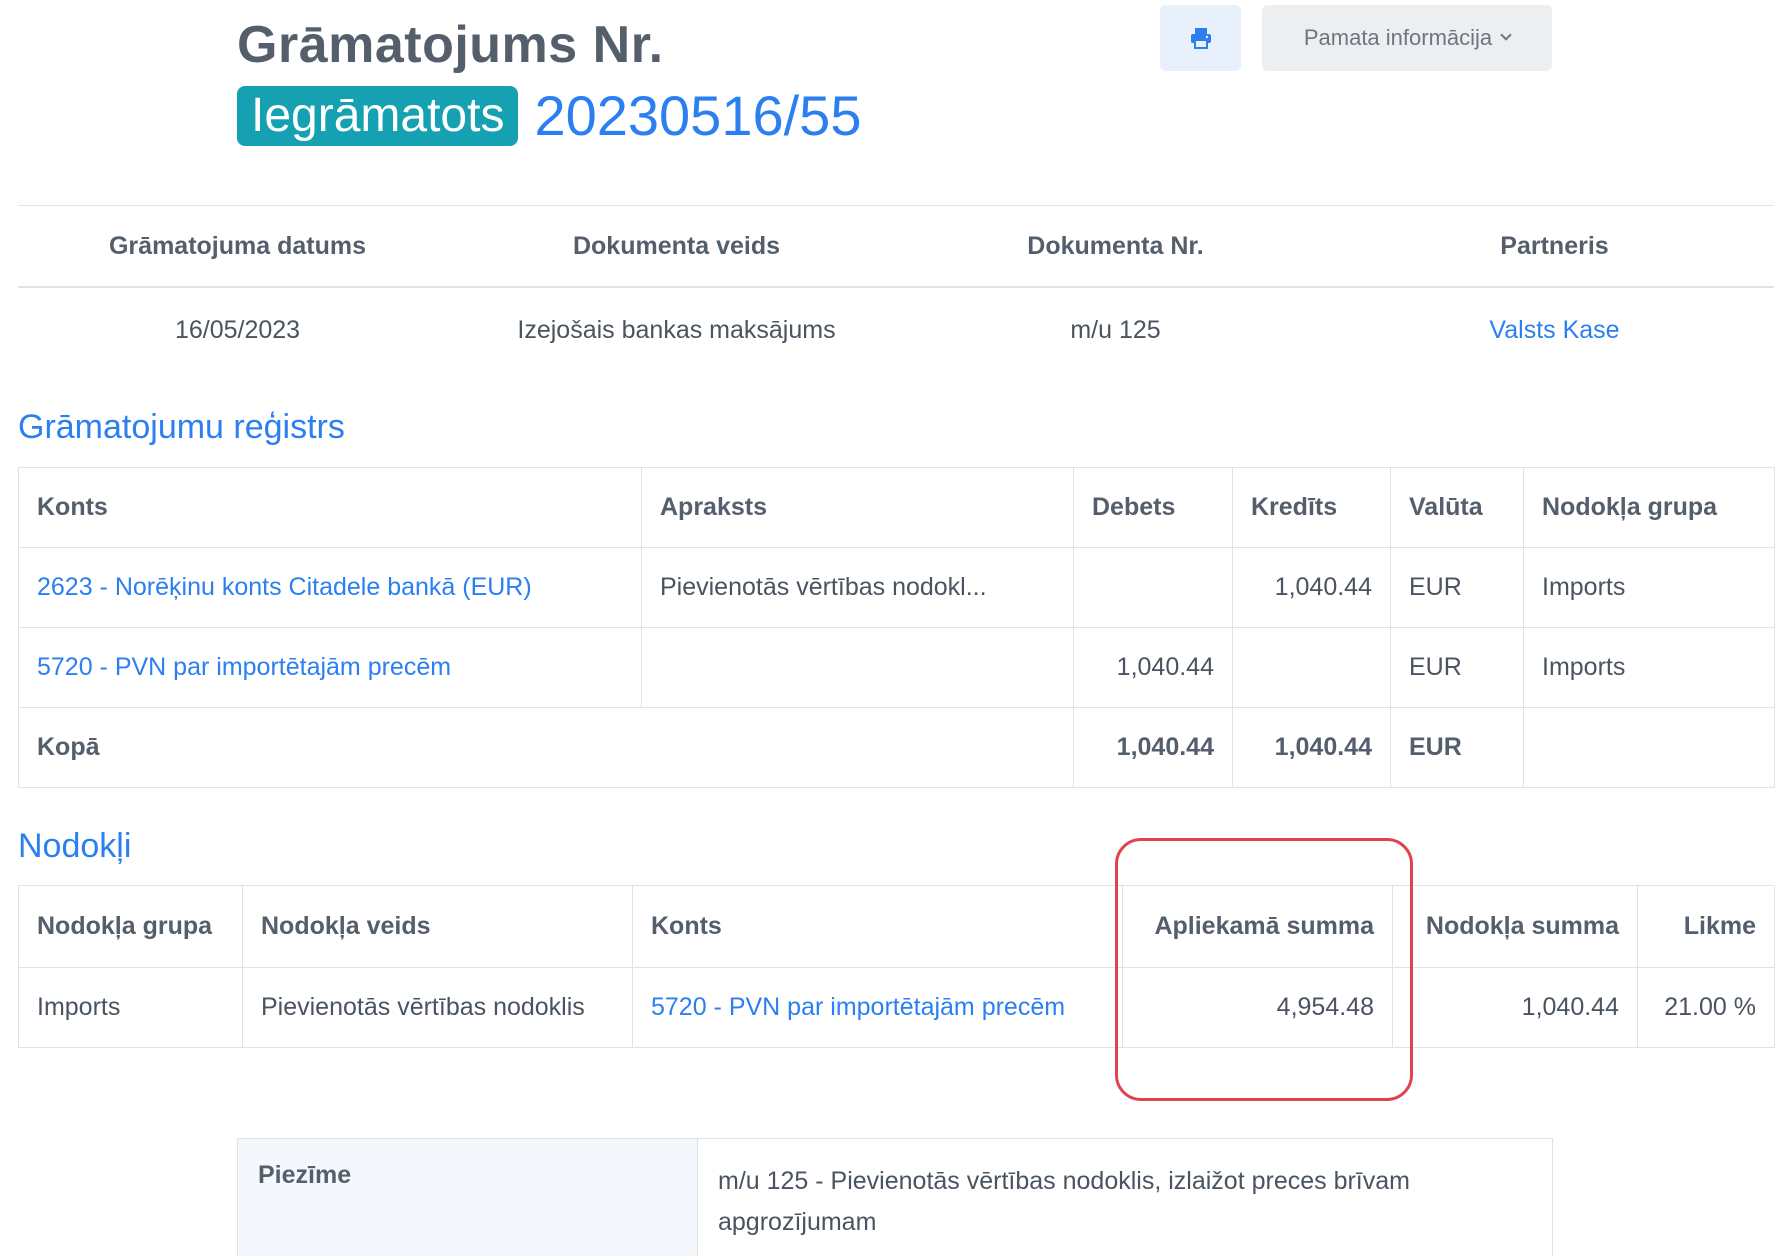 This screenshot has width=1787, height=1256. What do you see at coordinates (1153, 667) in the screenshot?
I see `debit-cell: 1,040.44` at bounding box center [1153, 667].